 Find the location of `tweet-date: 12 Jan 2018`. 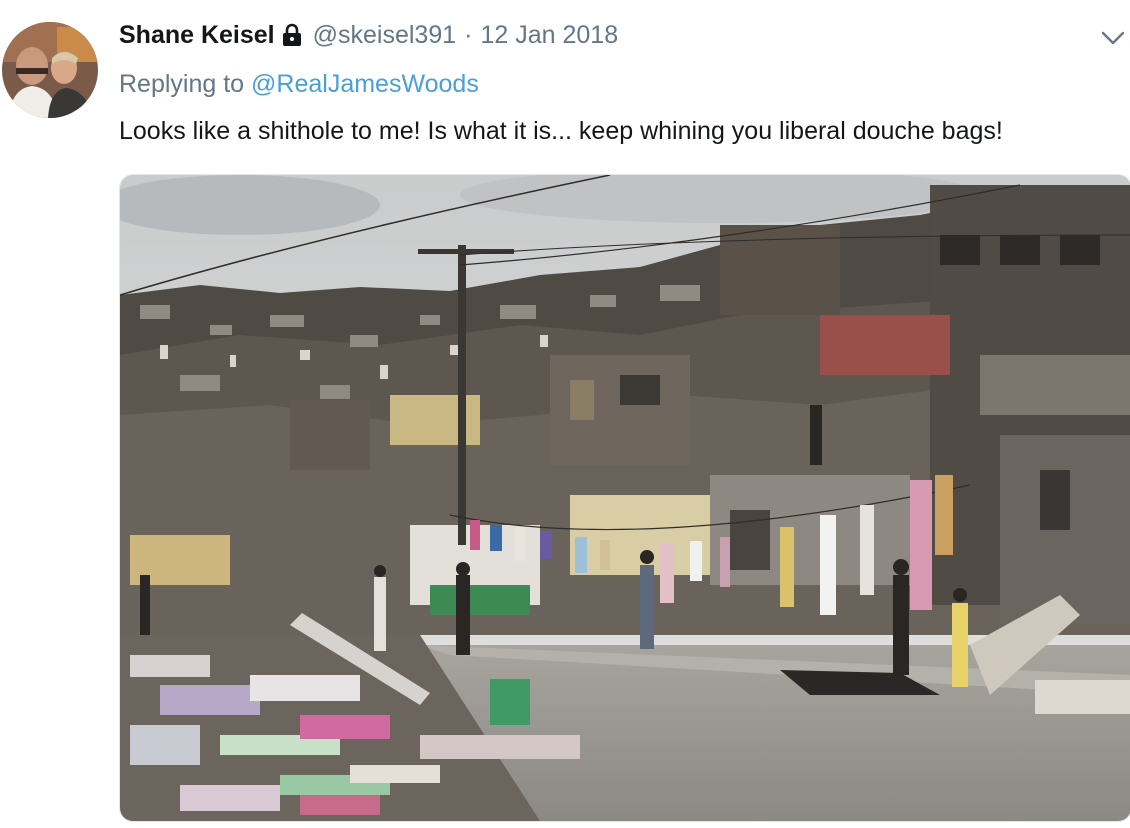

tweet-date: 12 Jan 2018 is located at coordinates (549, 35).